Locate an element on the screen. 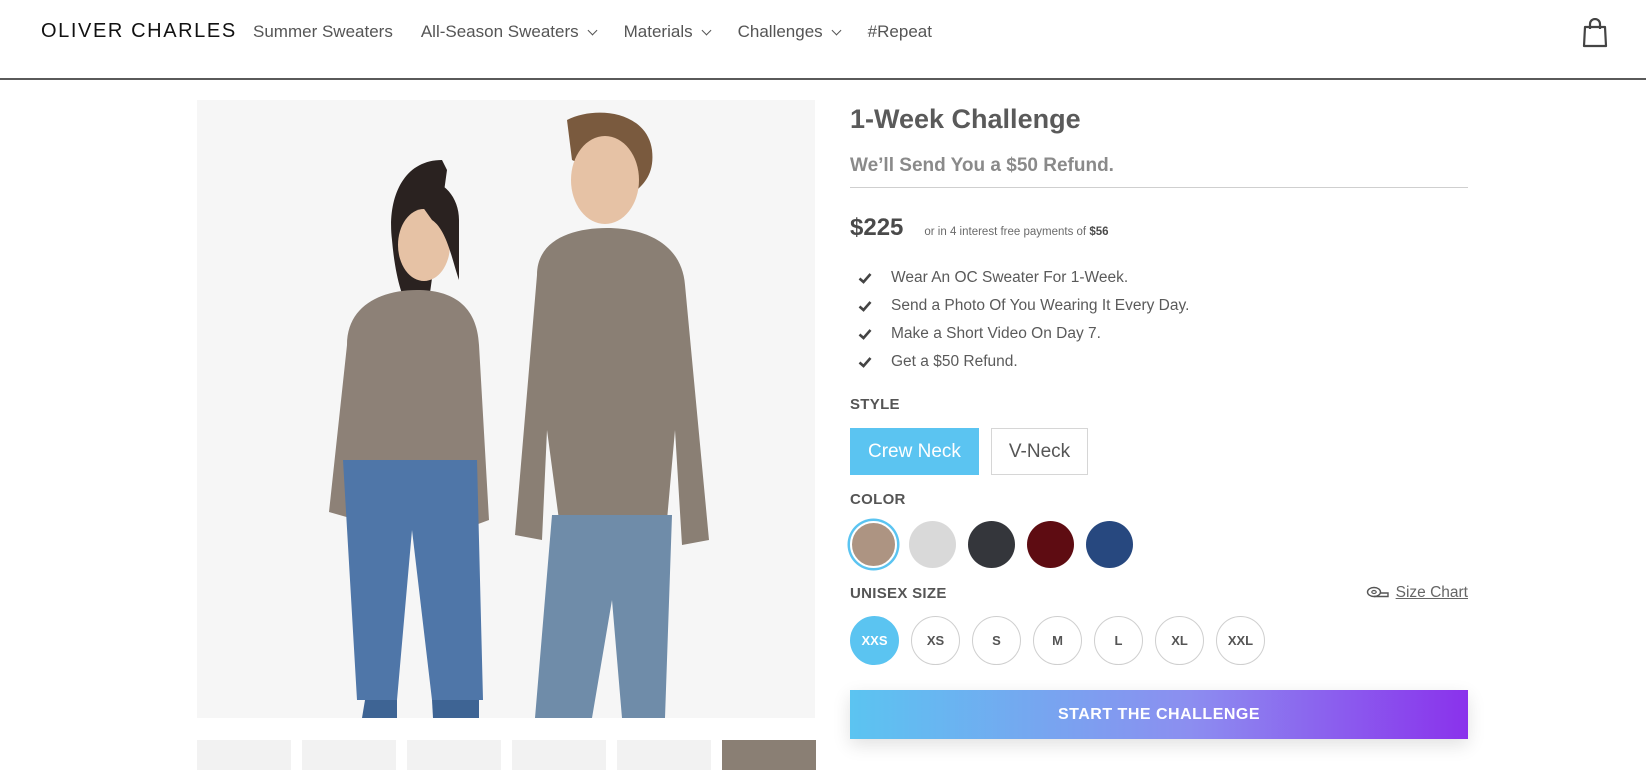 The width and height of the screenshot is (1646, 770). size-option-xl: XL is located at coordinates (1179, 640).